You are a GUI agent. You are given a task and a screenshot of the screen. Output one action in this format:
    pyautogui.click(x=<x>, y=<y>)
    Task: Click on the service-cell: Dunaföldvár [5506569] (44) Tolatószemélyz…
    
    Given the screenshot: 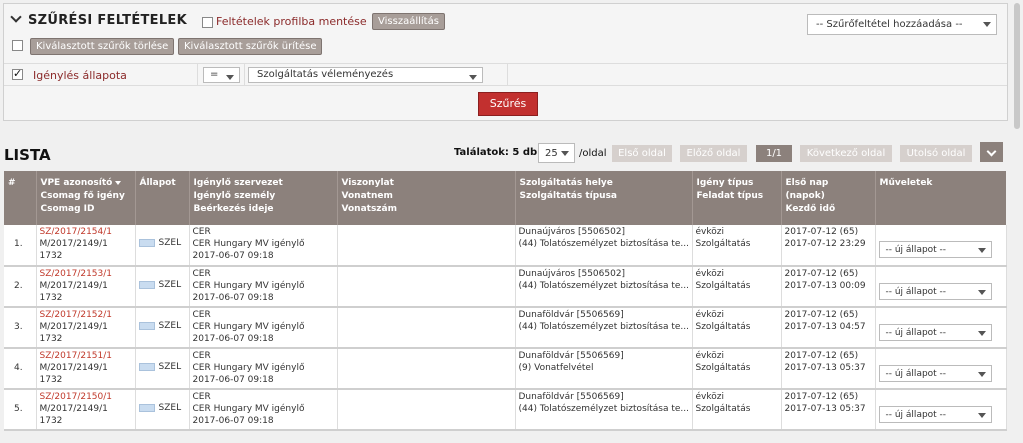 What is the action you would take?
    pyautogui.click(x=604, y=328)
    